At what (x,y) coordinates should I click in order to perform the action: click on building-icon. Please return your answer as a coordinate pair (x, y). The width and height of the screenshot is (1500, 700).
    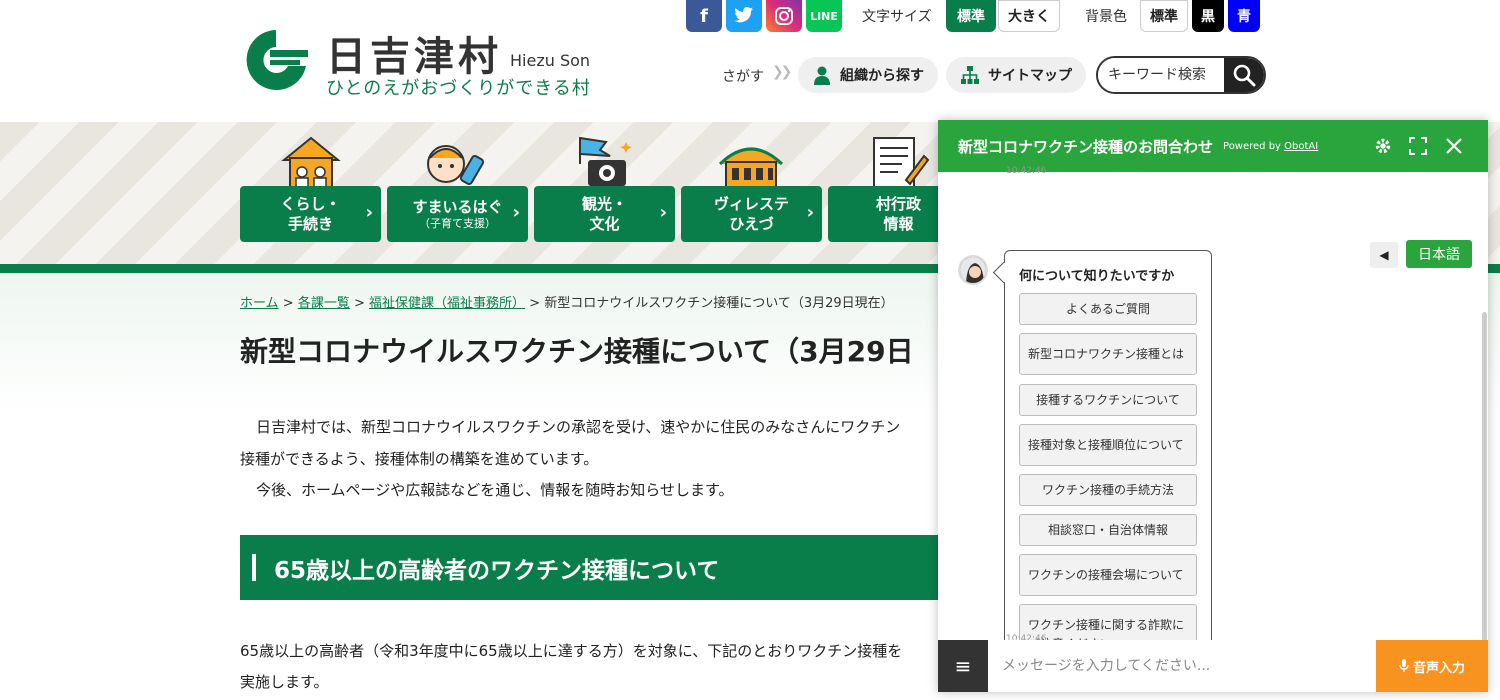
    Looking at the image, I should click on (751, 168).